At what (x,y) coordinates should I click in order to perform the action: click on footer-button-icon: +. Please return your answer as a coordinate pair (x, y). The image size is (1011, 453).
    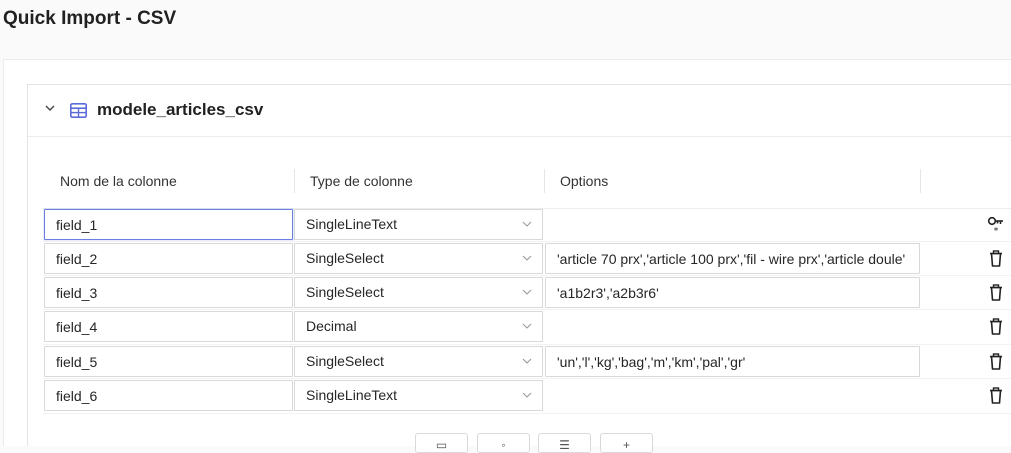
    Looking at the image, I should click on (626, 445).